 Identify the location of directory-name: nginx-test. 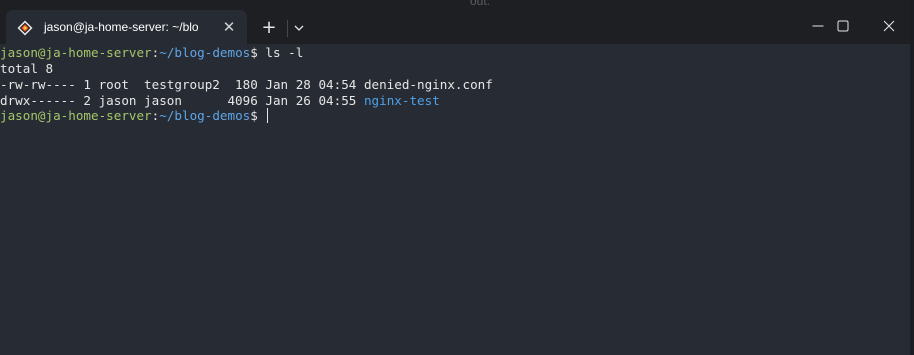
(401, 100).